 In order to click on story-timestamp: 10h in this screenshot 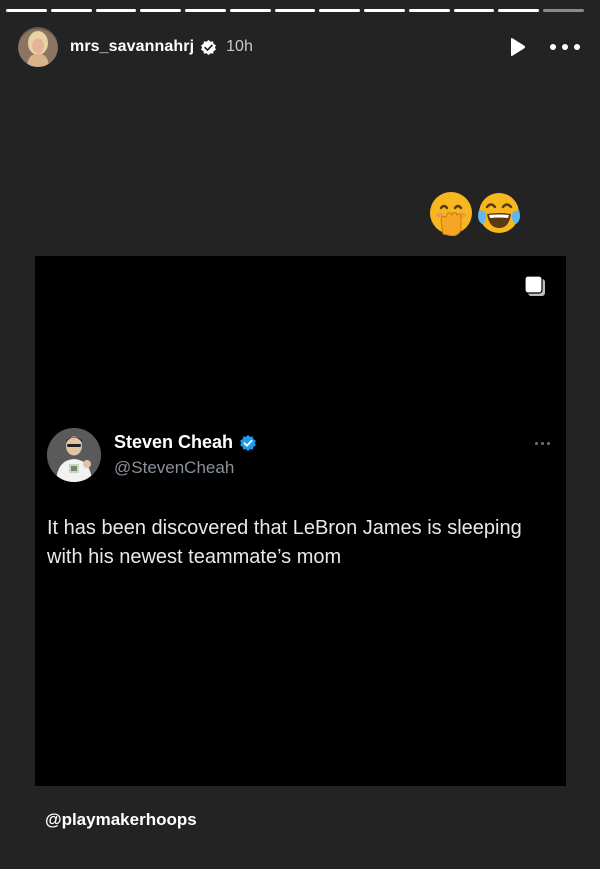, I will do `click(239, 46)`.